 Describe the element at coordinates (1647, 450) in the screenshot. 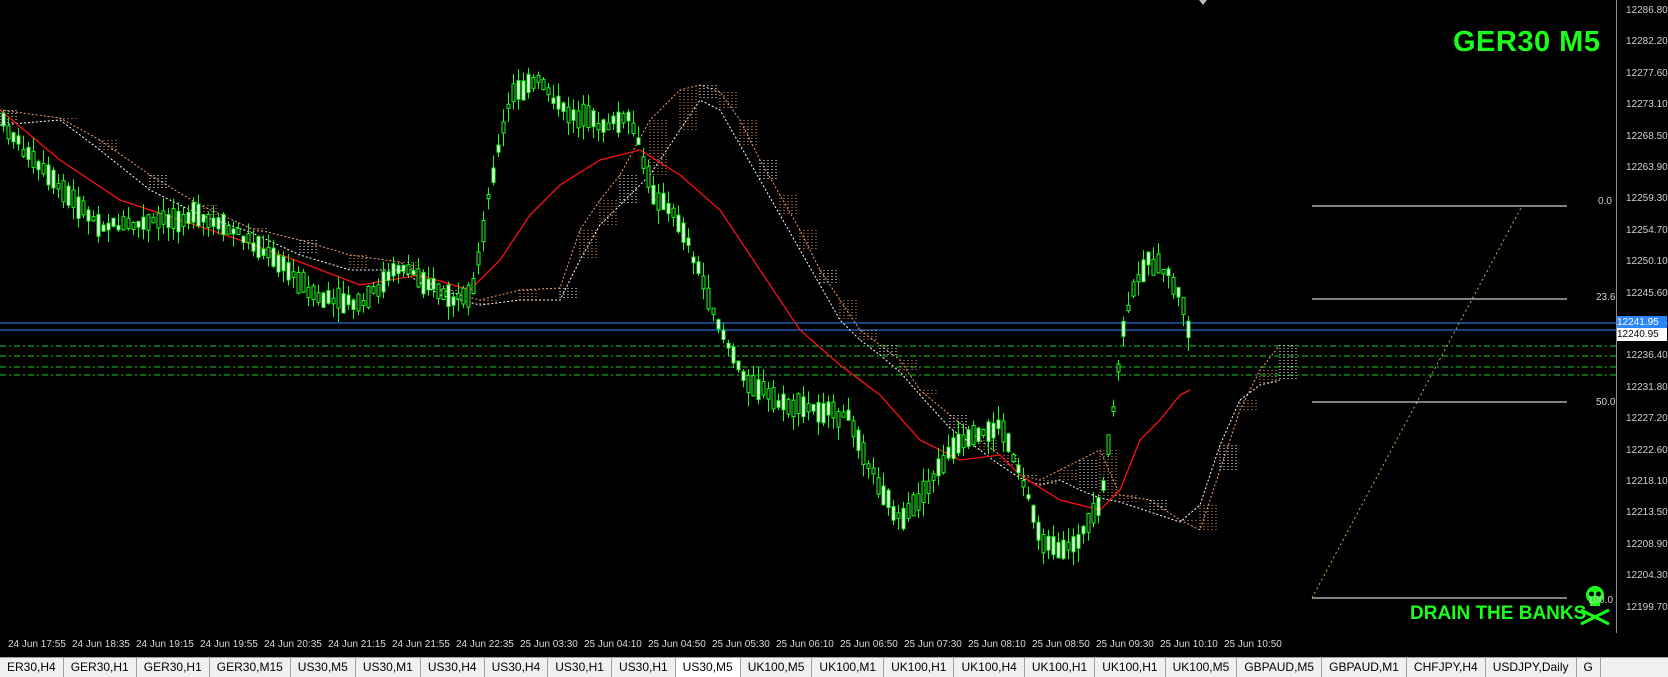

I see `price-scale-label: 12222.60` at that location.